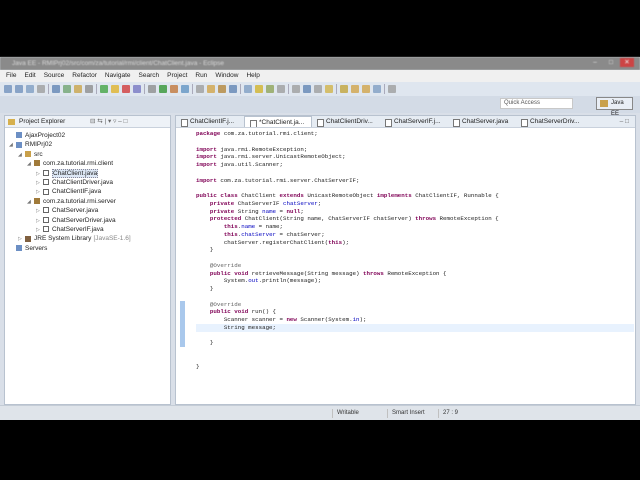 This screenshot has height=480, width=640. Describe the element at coordinates (87, 229) in the screenshot. I see `tree-item: ▷ ChatServerIF.java` at that location.